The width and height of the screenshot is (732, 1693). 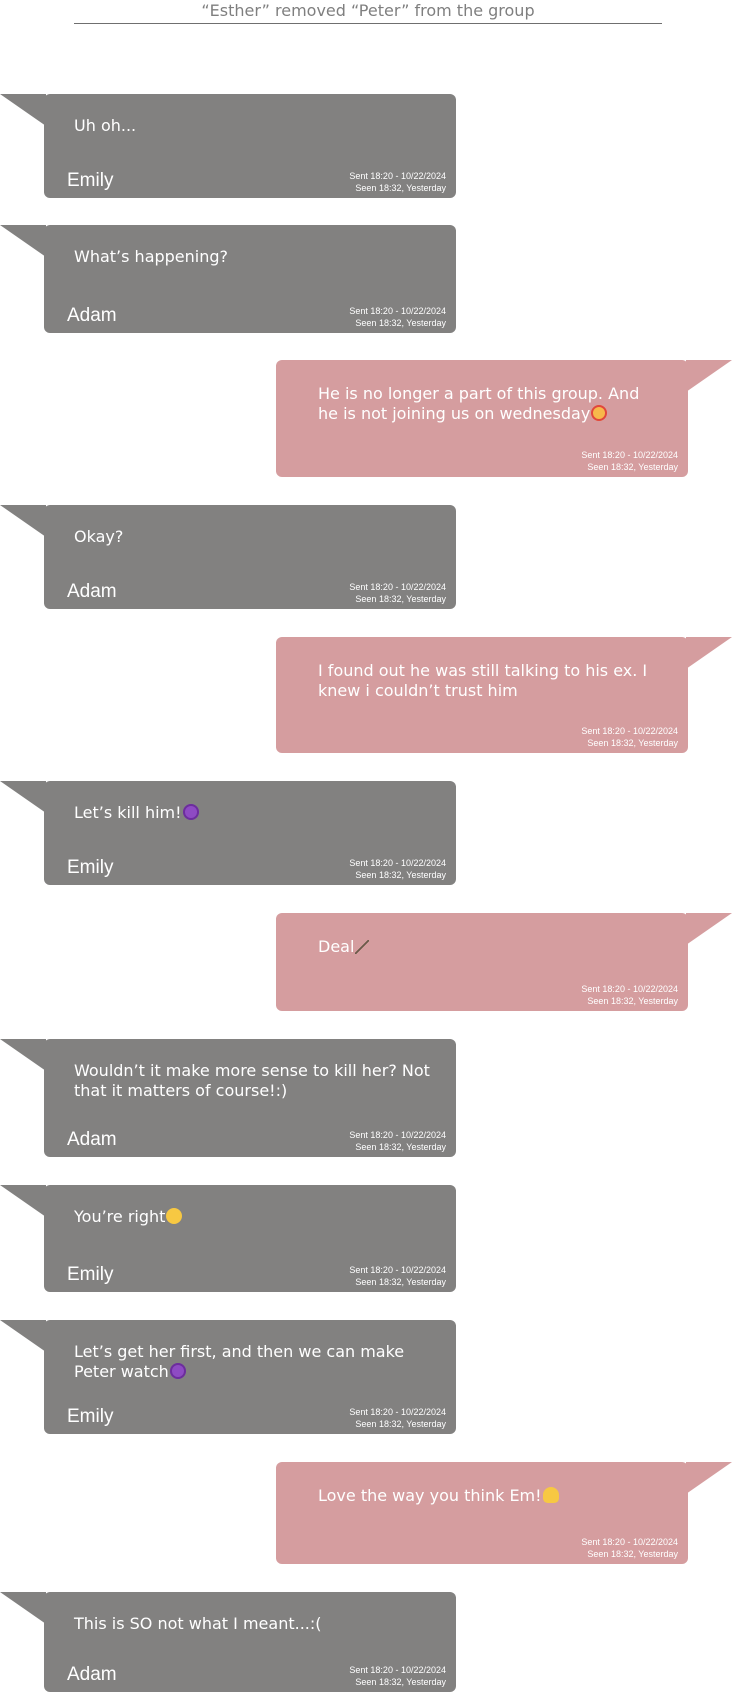 I want to click on message-text: You’re right, so click(x=253, y=1217).